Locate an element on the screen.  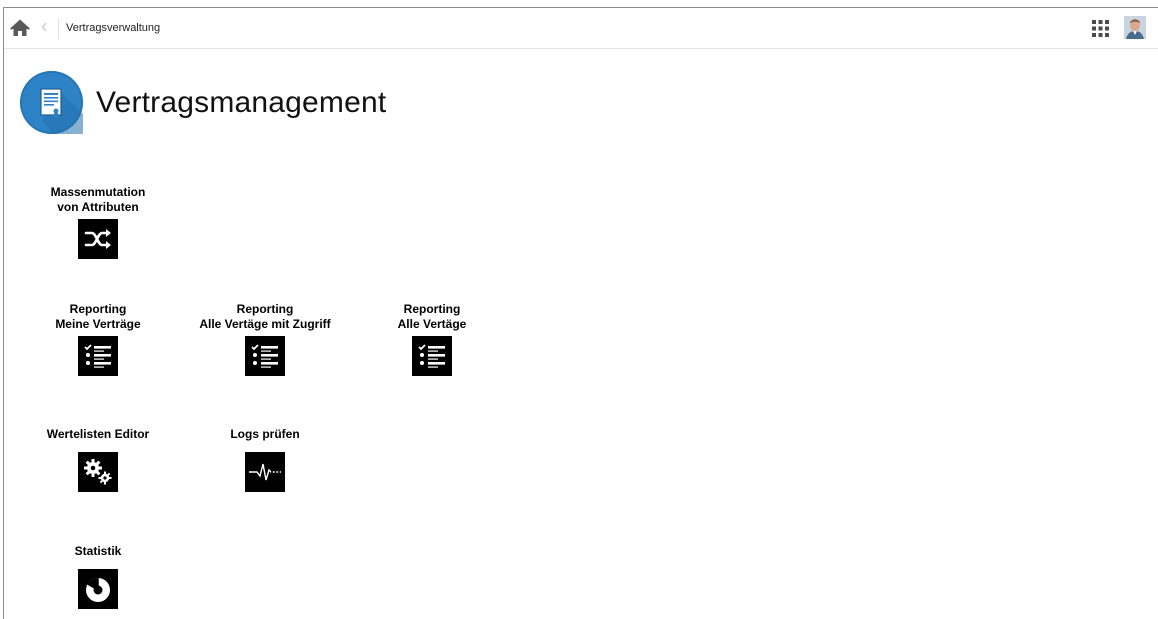
tile-label: Logs prüfen is located at coordinates (265, 434).